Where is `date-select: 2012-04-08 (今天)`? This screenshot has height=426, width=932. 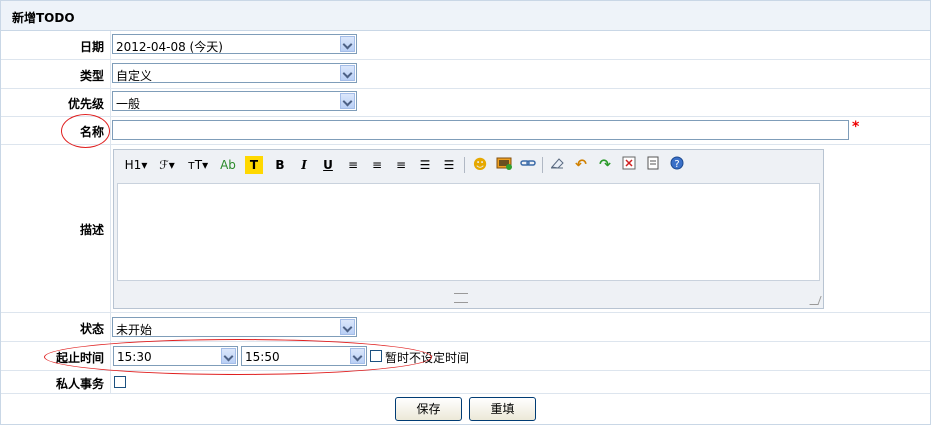
date-select: 2012-04-08 (今天) is located at coordinates (234, 44).